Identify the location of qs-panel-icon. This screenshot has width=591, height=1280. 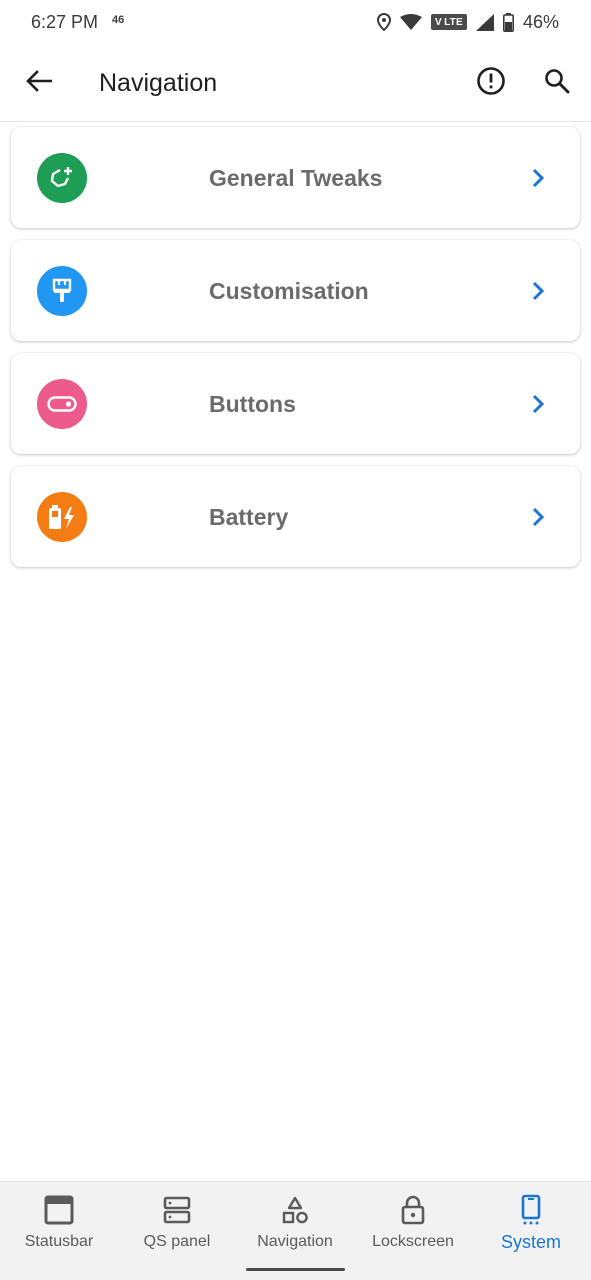
(177, 1210).